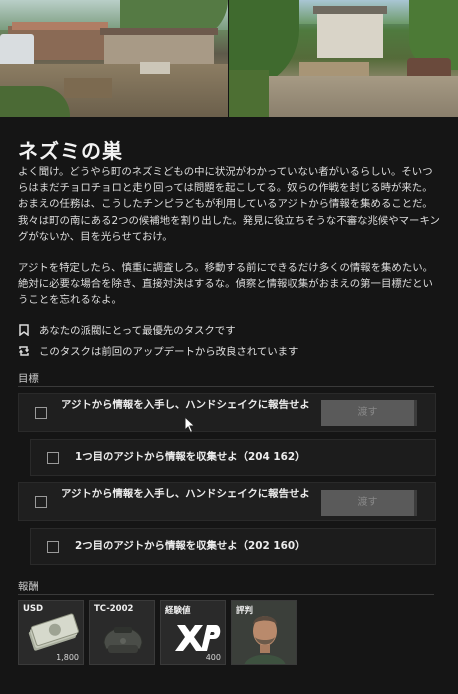  What do you see at coordinates (190, 424) in the screenshot?
I see `mouse-cursor-icon` at bounding box center [190, 424].